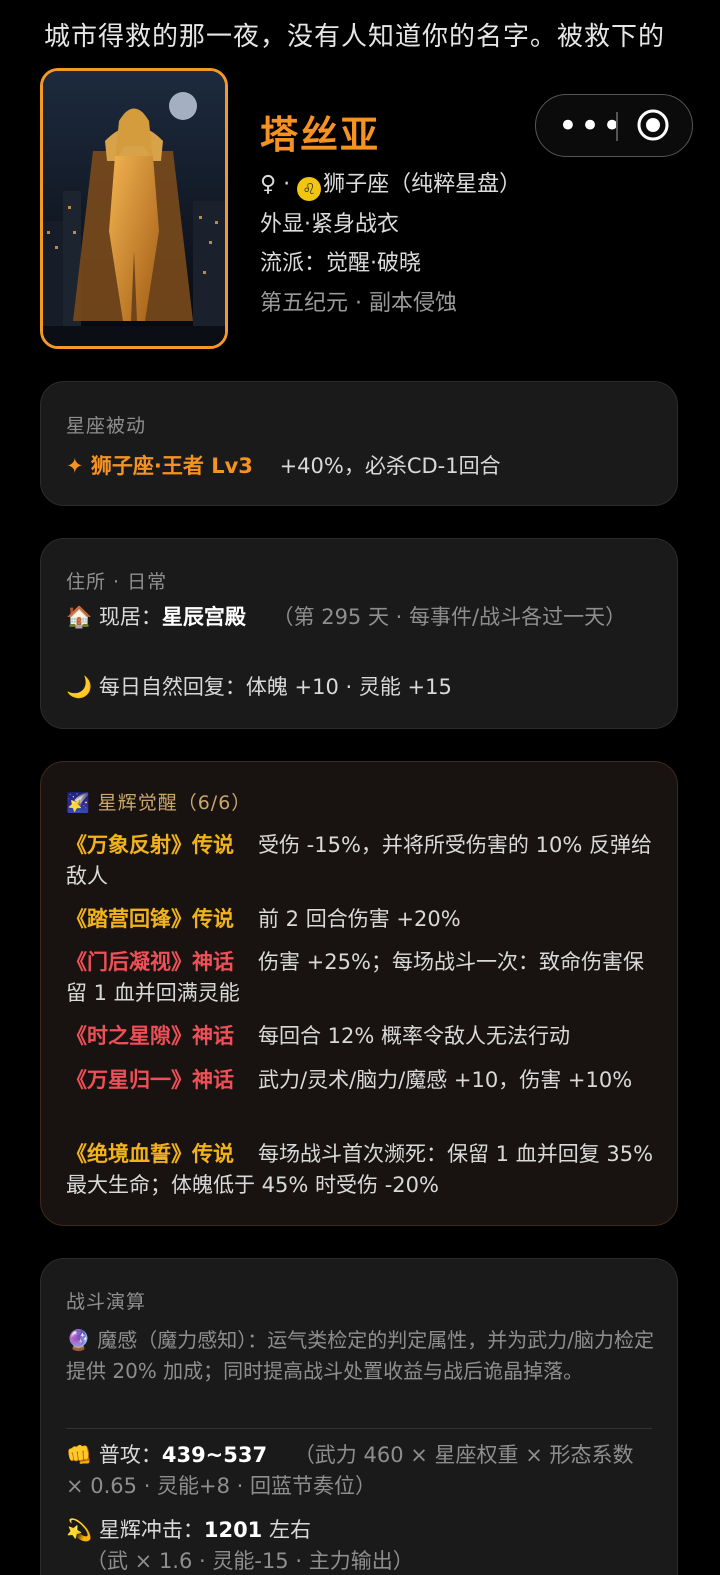 The width and height of the screenshot is (720, 1575). I want to click on attack-value: 439~537, so click(214, 1455).